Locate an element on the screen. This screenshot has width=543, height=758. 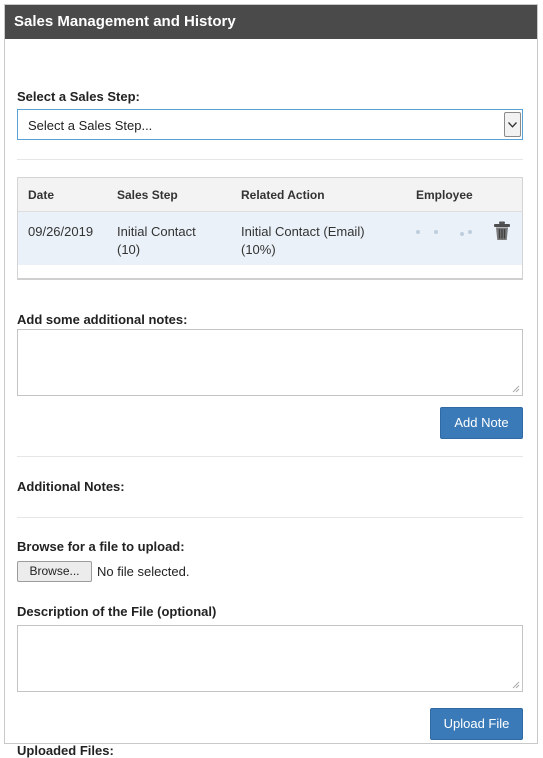
cell-sales-step-name: Initial Contact is located at coordinates (156, 231).